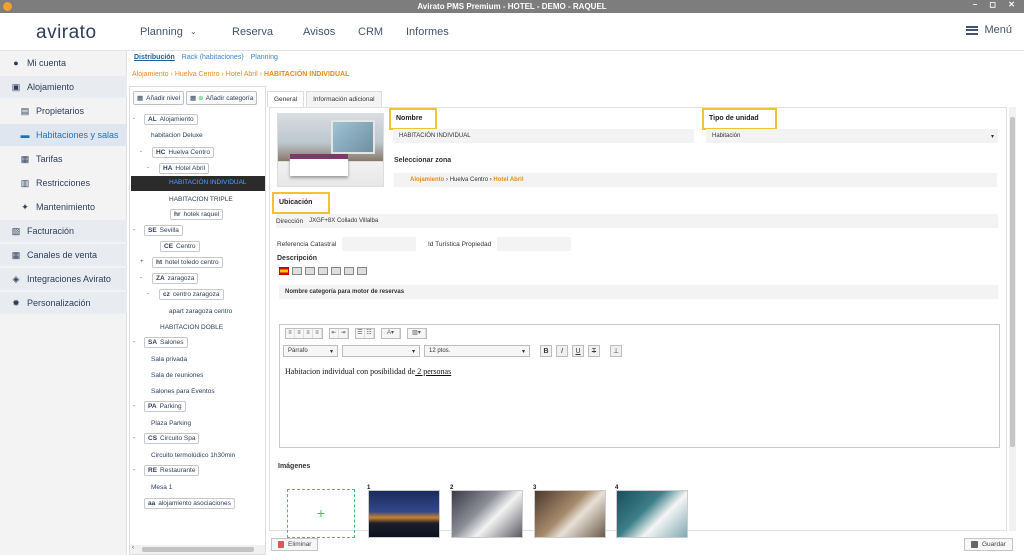  I want to click on tree-node-ht: + ht hotel toledo centro, so click(181, 262).